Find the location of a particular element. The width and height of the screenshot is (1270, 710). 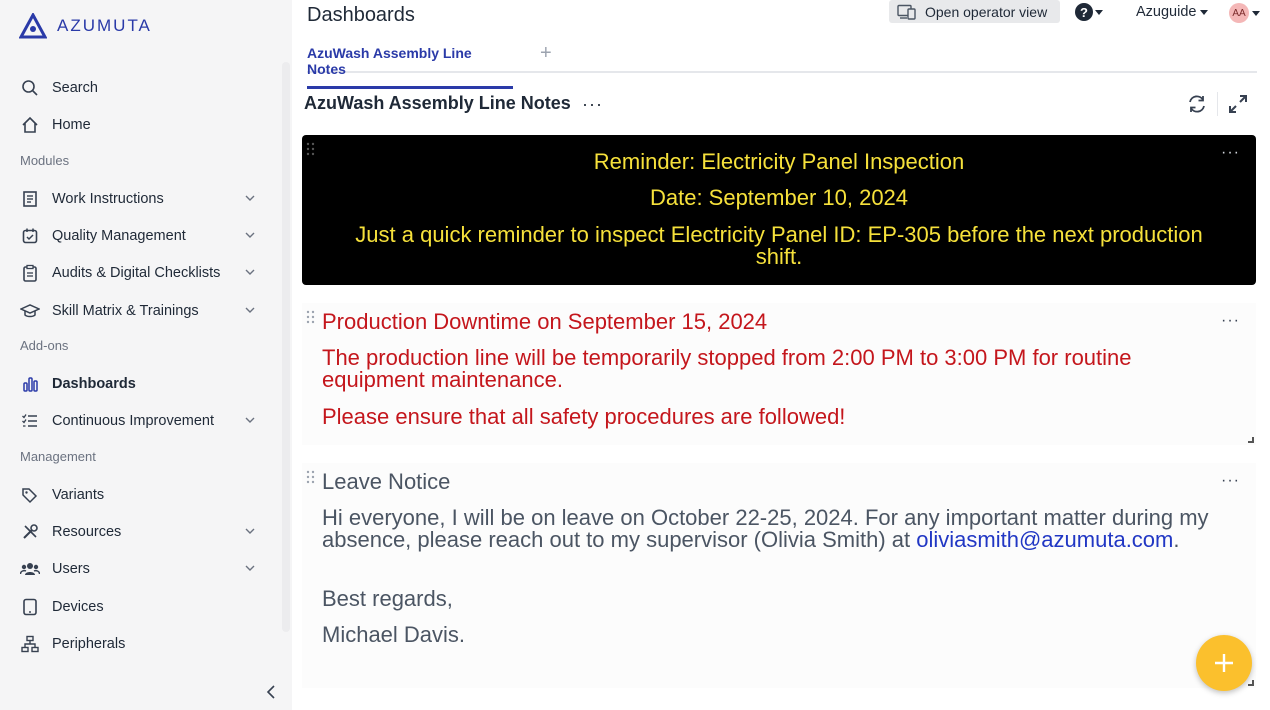

reminder-date: Date: September 10, 2024 is located at coordinates (779, 197).